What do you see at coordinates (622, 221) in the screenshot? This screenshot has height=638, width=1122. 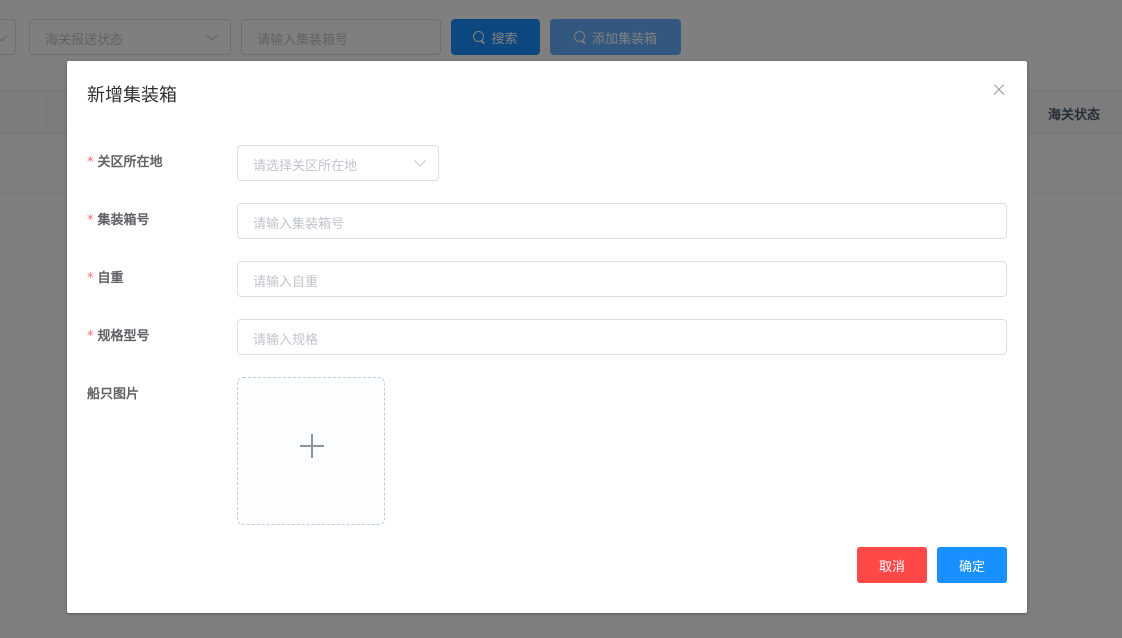 I see `container-no-input: 请输入集装箱号` at bounding box center [622, 221].